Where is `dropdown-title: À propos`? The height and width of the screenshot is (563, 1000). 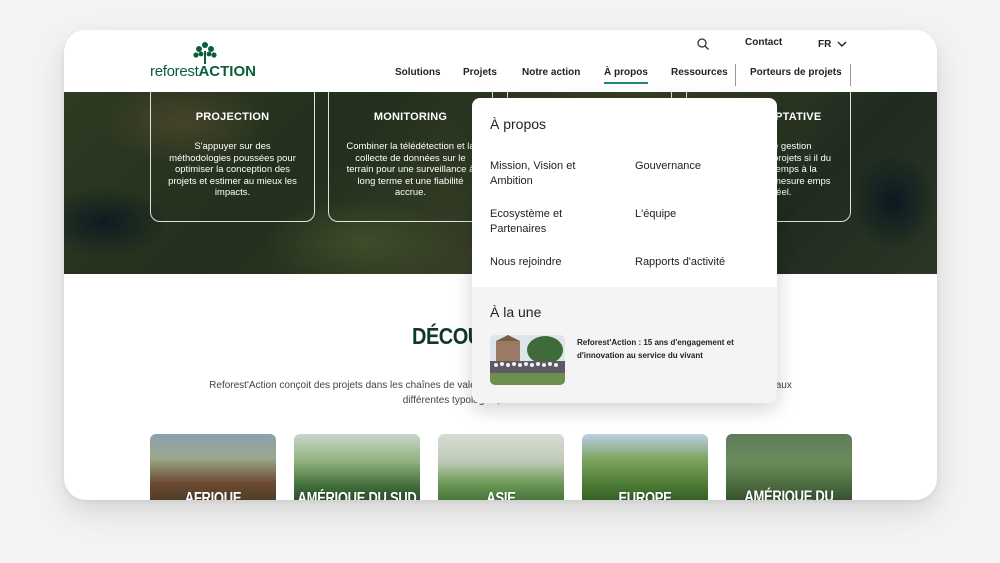
dropdown-title: À propos is located at coordinates (518, 124).